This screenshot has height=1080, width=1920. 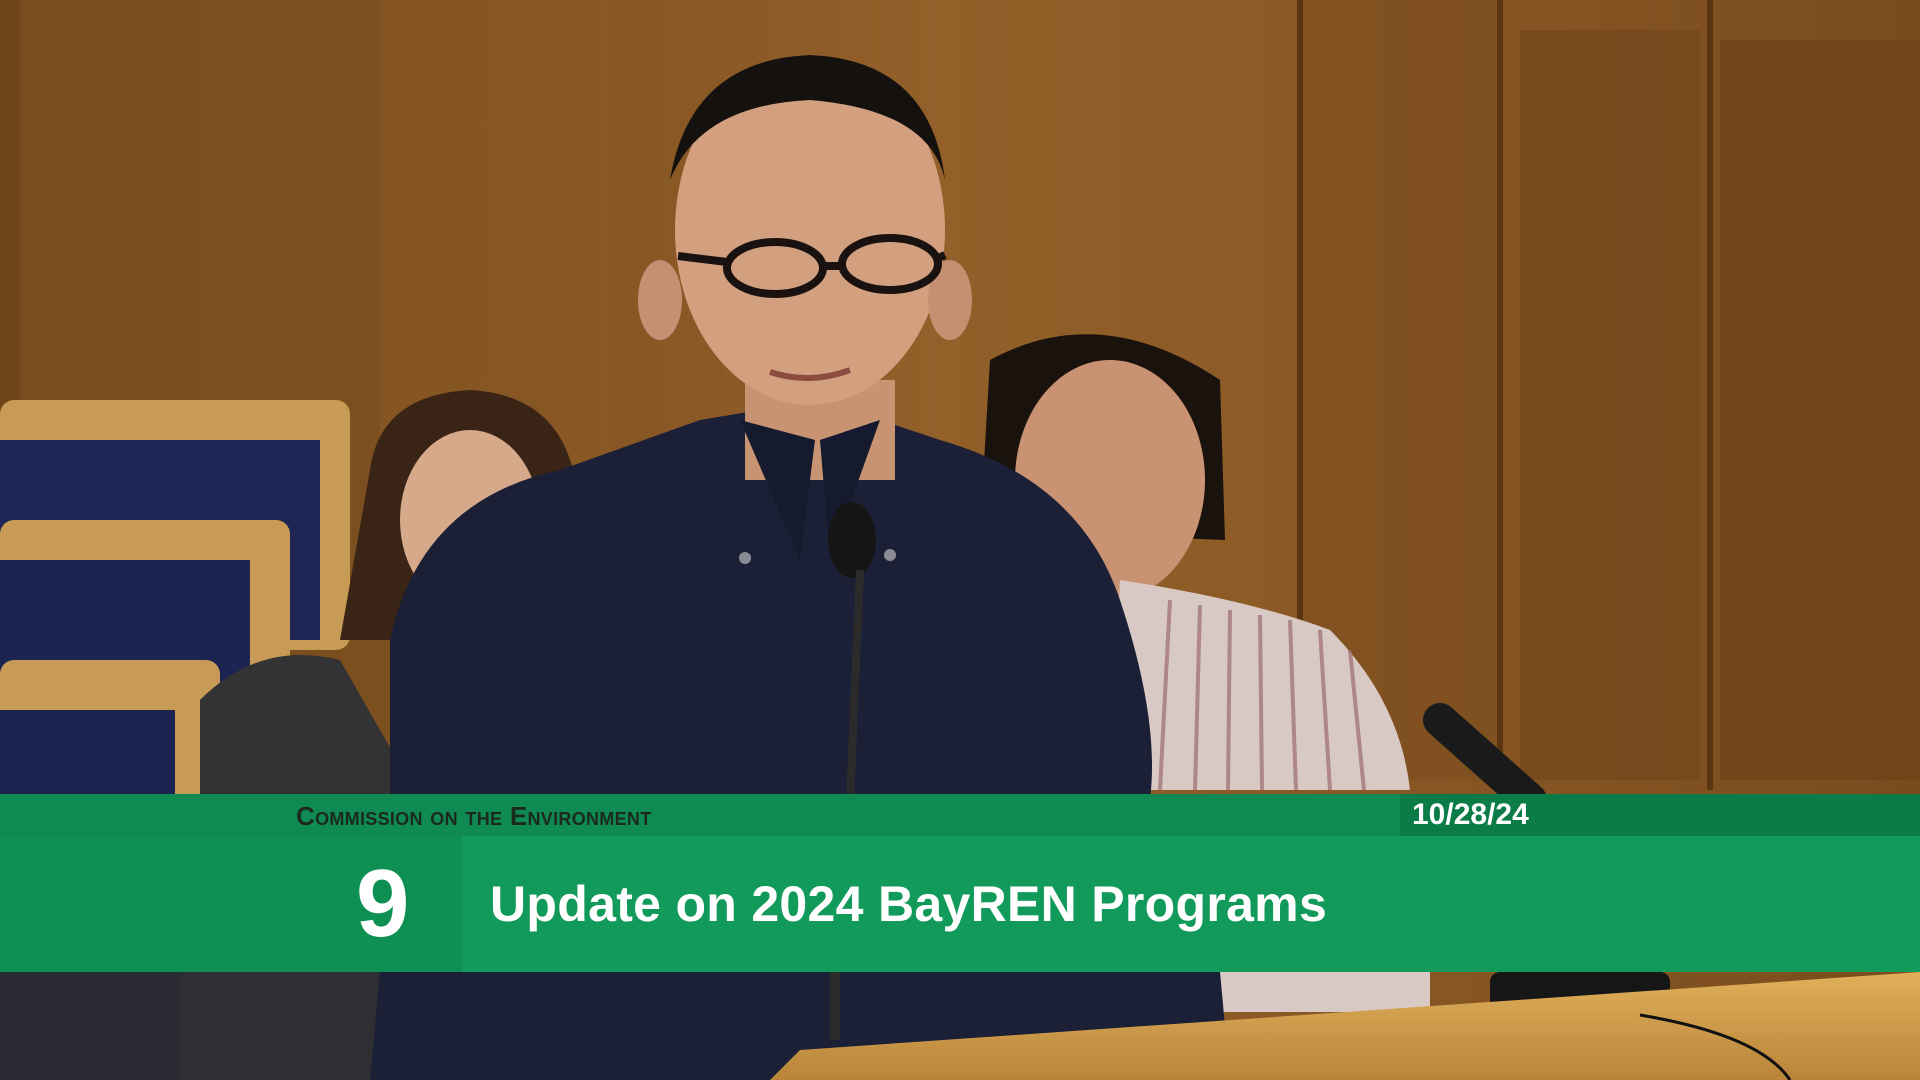 I want to click on agenda-item-title: Update on 2024 BayREN Programs, so click(x=909, y=904).